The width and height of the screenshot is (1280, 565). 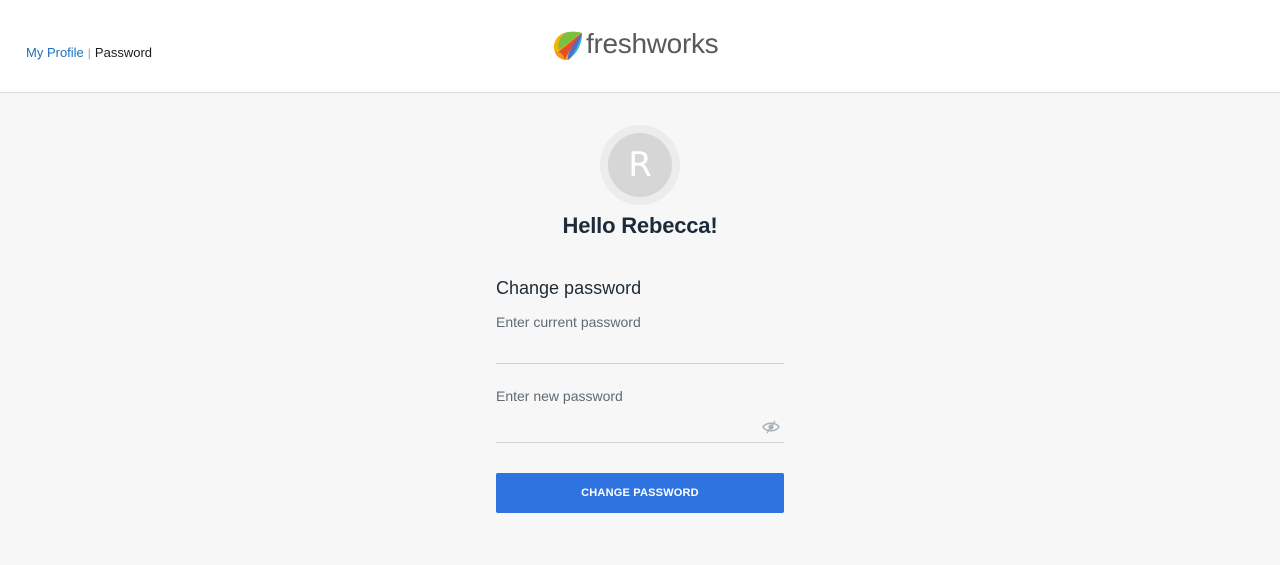 I want to click on current-password-field: Enter current password, so click(x=640, y=339).